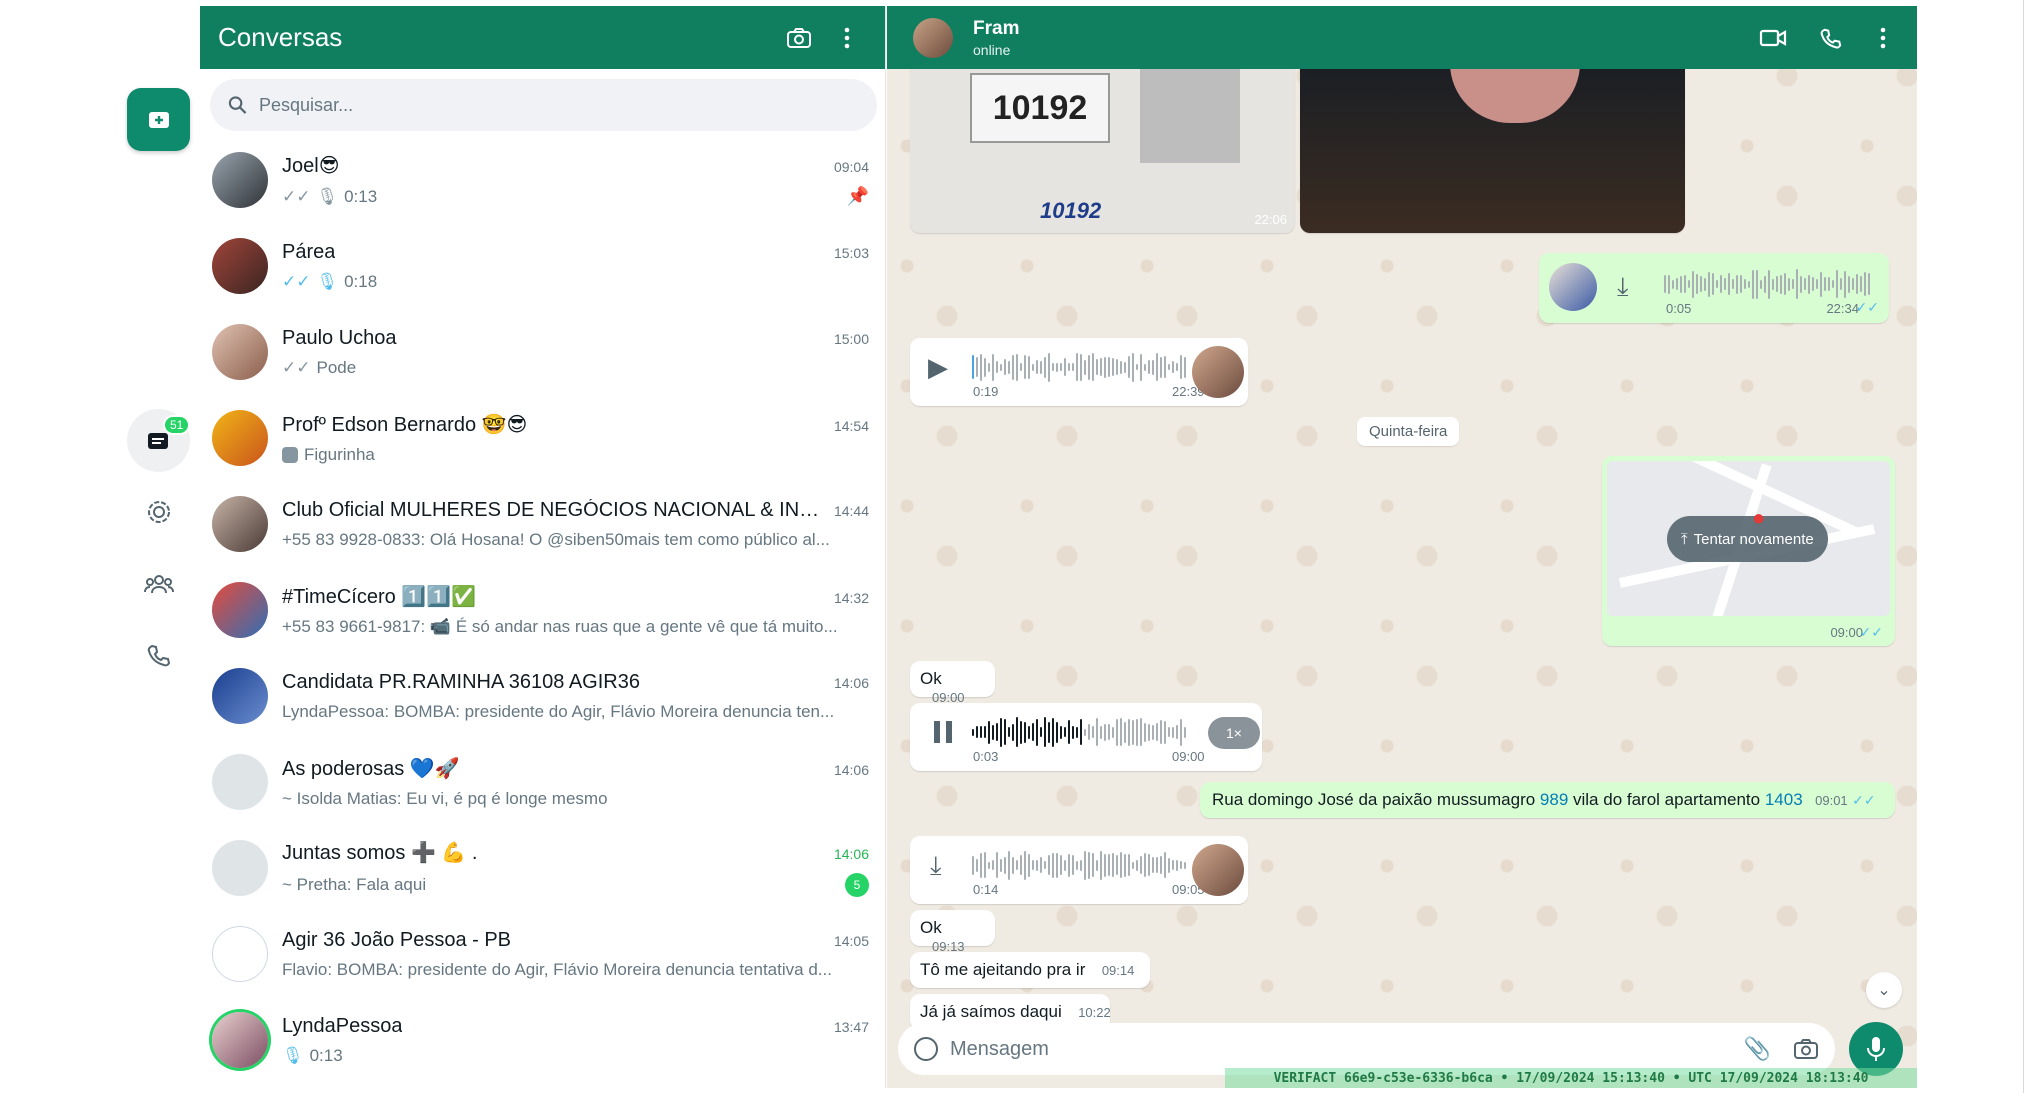 Image resolution: width=2024 pixels, height=1093 pixels. What do you see at coordinates (943, 732) in the screenshot?
I see `pause-icon` at bounding box center [943, 732].